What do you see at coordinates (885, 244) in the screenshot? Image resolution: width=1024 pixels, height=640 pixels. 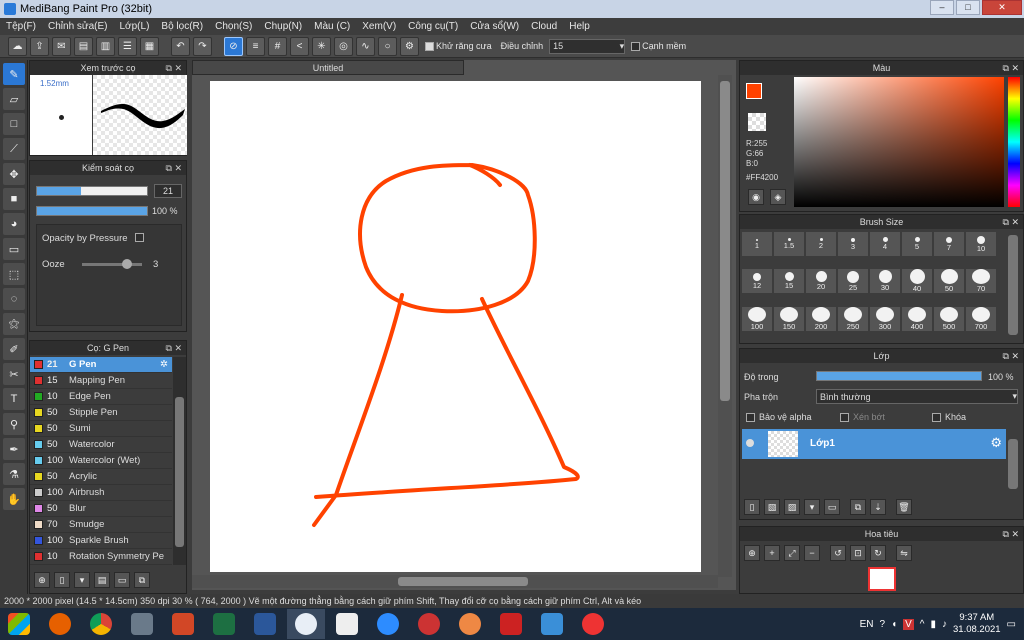 I see `brush-size-cell: 4` at bounding box center [885, 244].